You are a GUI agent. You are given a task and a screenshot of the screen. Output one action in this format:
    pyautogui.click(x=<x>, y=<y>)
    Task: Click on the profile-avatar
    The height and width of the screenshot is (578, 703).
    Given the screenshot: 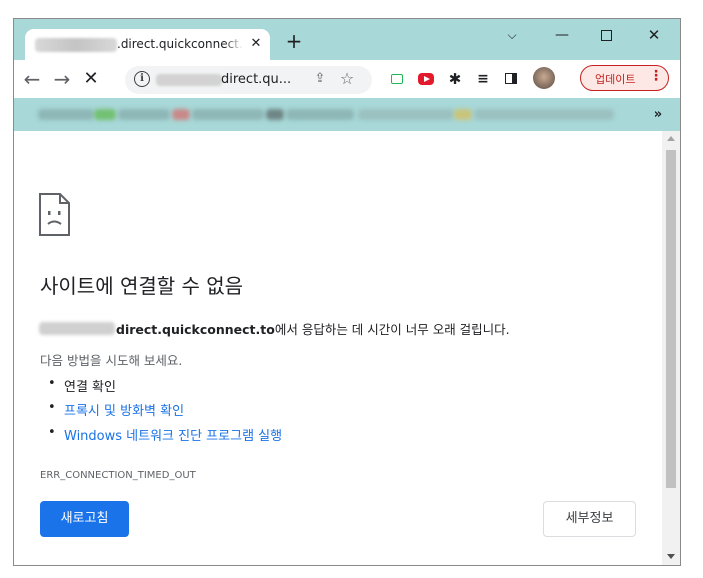 What is the action you would take?
    pyautogui.click(x=544, y=78)
    